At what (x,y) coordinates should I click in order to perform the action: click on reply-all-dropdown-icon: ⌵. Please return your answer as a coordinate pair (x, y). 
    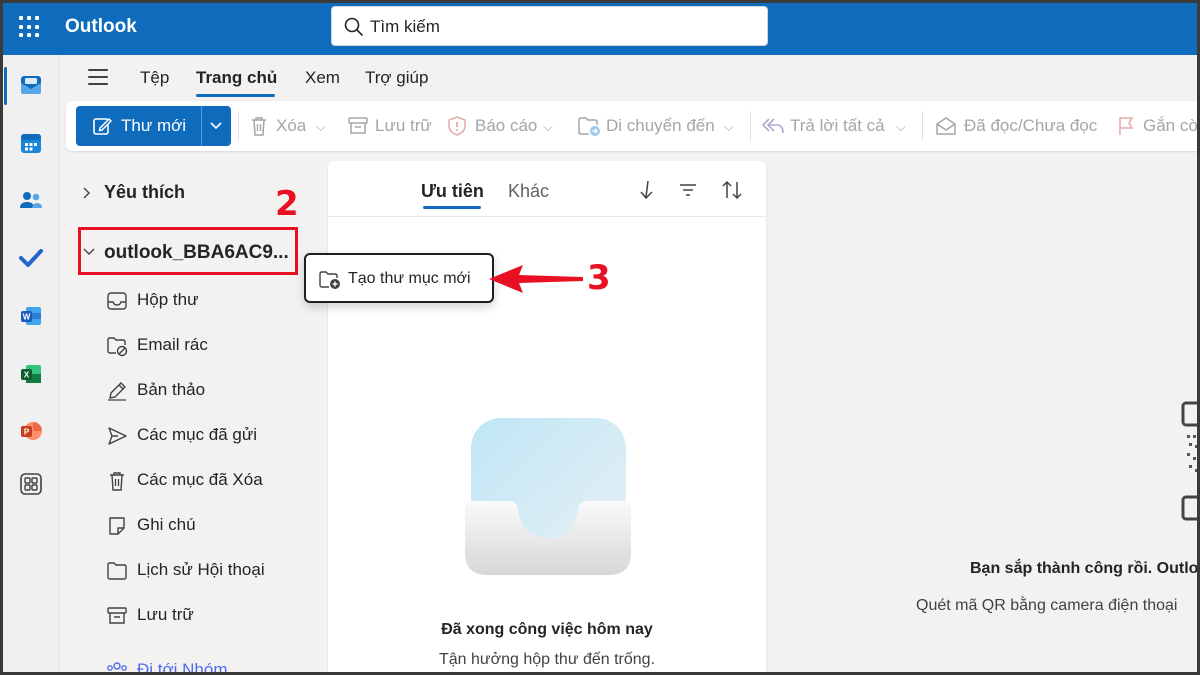
    Looking at the image, I should click on (901, 127).